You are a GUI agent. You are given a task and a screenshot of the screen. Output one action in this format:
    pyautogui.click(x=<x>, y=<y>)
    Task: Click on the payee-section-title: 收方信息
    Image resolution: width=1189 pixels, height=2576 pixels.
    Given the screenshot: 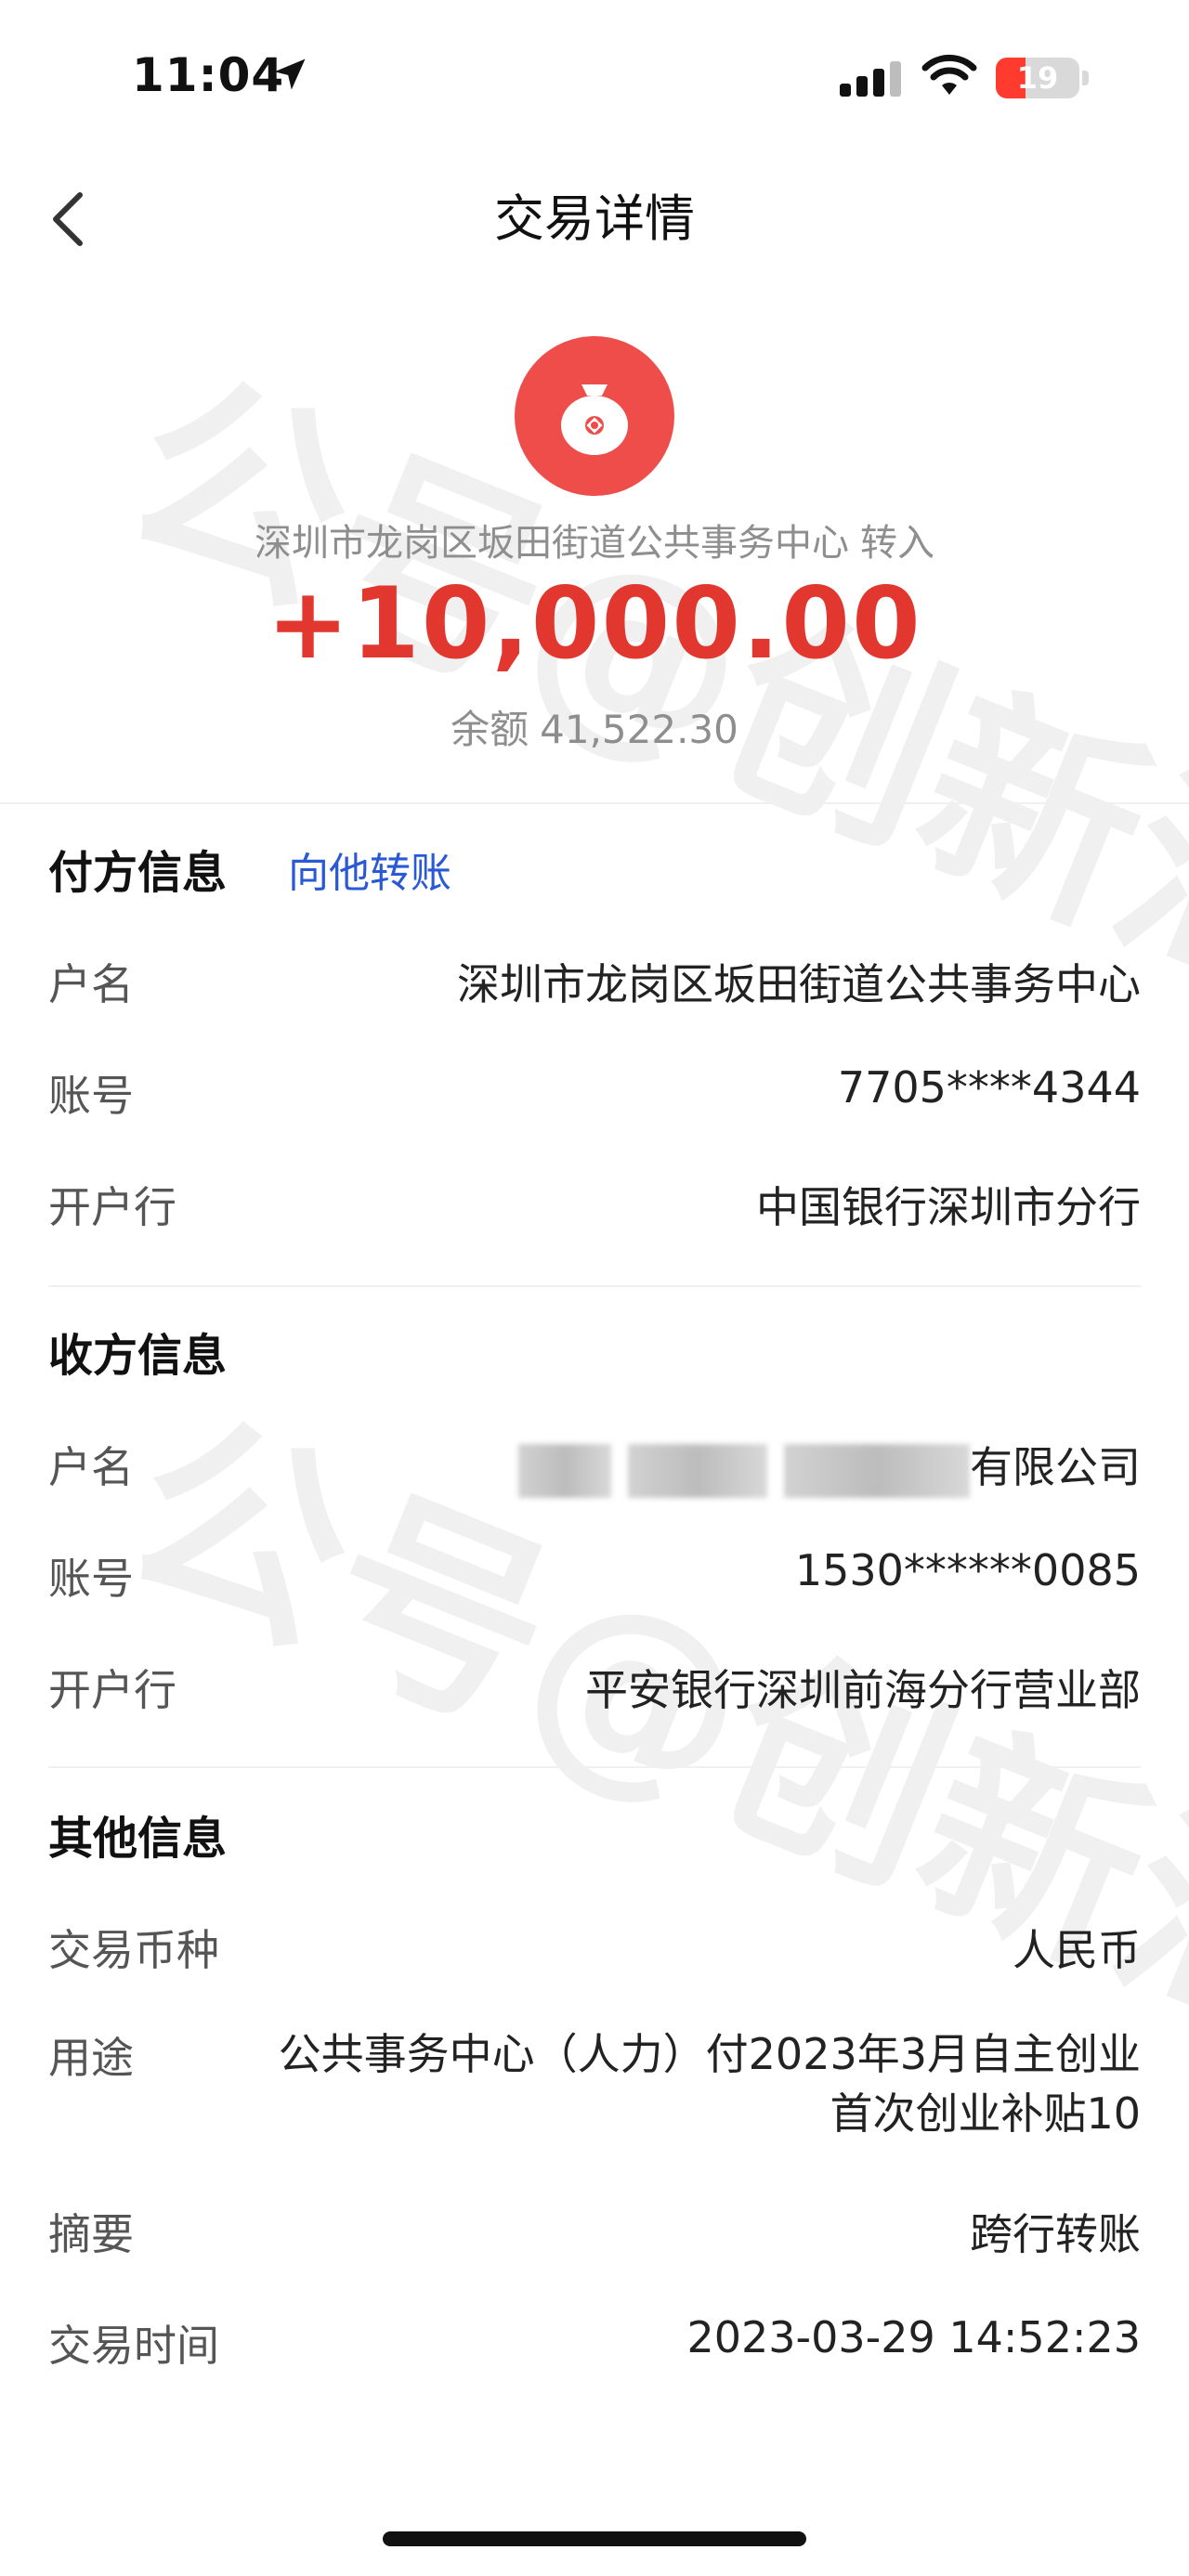 What is the action you would take?
    pyautogui.click(x=138, y=1356)
    